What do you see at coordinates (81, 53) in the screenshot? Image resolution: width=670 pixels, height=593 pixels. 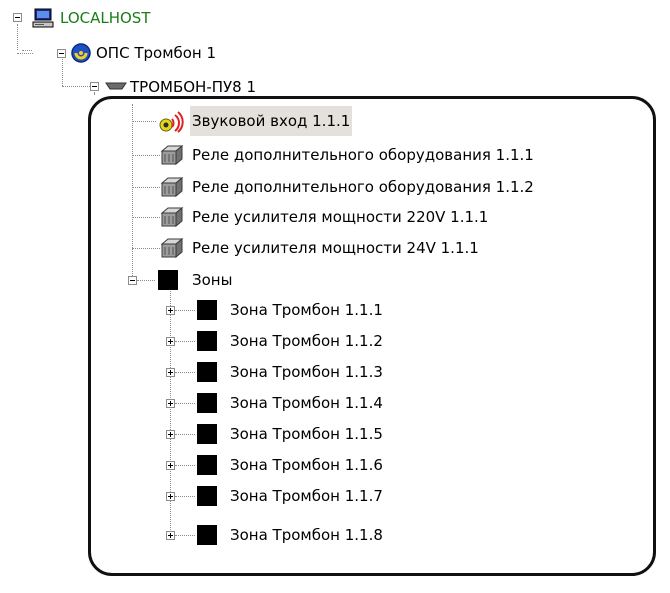 I see `device-ring-icon` at bounding box center [81, 53].